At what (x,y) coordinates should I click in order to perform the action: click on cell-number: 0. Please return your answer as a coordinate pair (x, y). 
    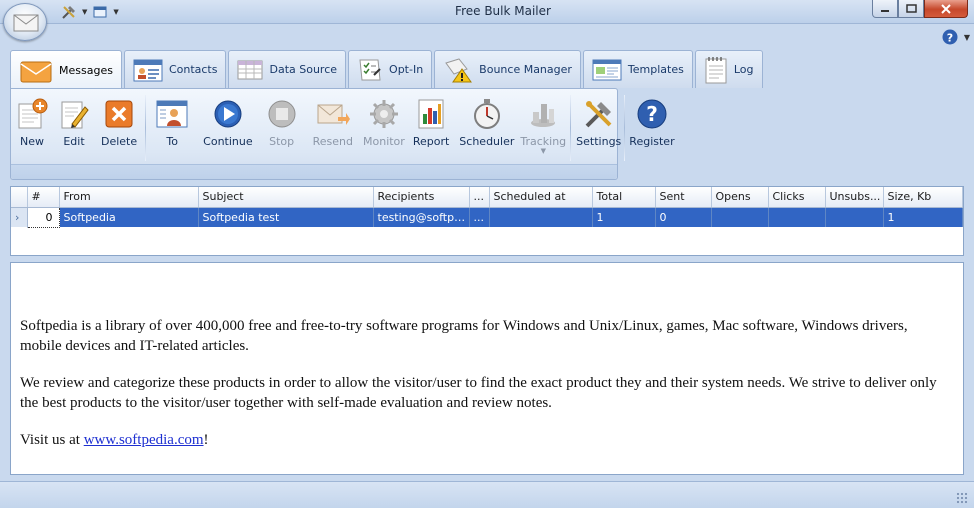
    Looking at the image, I should click on (43, 217).